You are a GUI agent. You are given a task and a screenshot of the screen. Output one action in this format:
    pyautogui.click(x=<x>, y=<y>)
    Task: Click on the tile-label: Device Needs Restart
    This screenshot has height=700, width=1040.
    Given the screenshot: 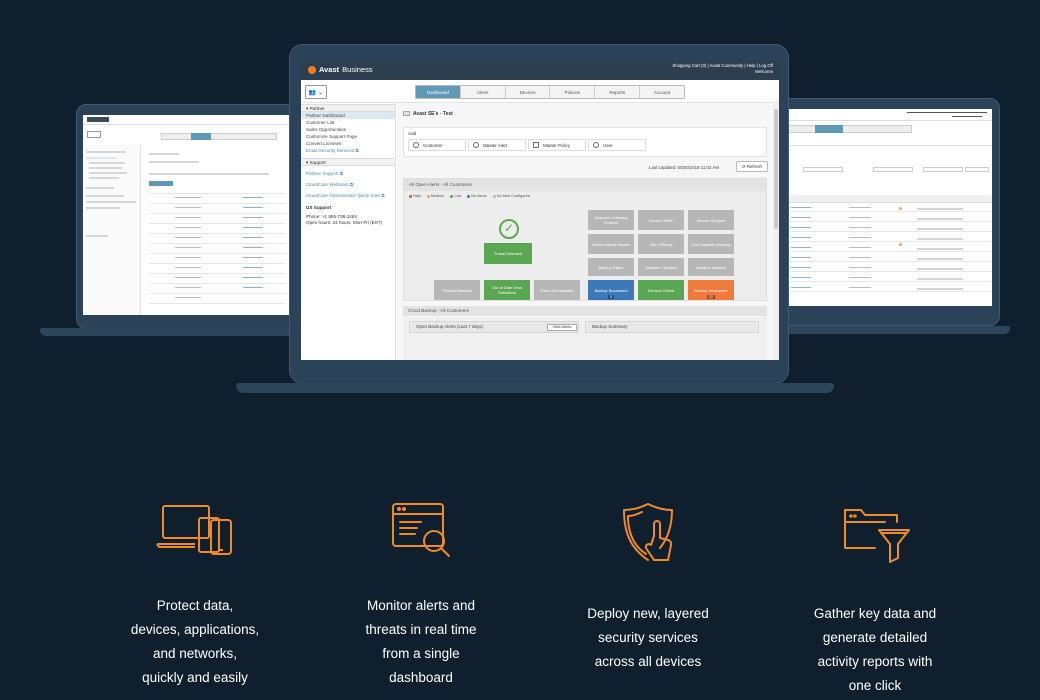 What is the action you would take?
    pyautogui.click(x=611, y=244)
    